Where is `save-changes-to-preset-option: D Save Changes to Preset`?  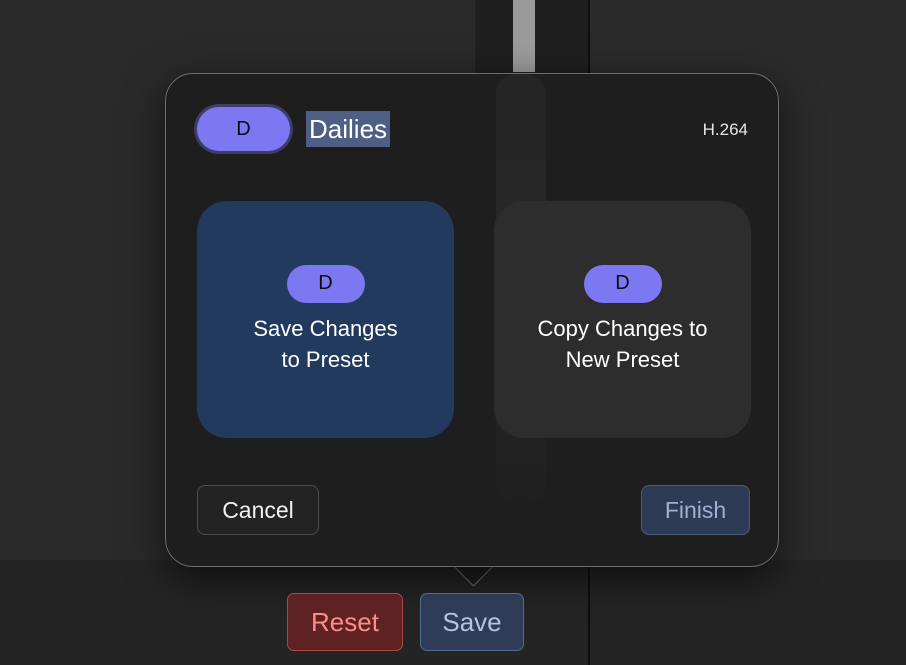 save-changes-to-preset-option: D Save Changes to Preset is located at coordinates (325, 319).